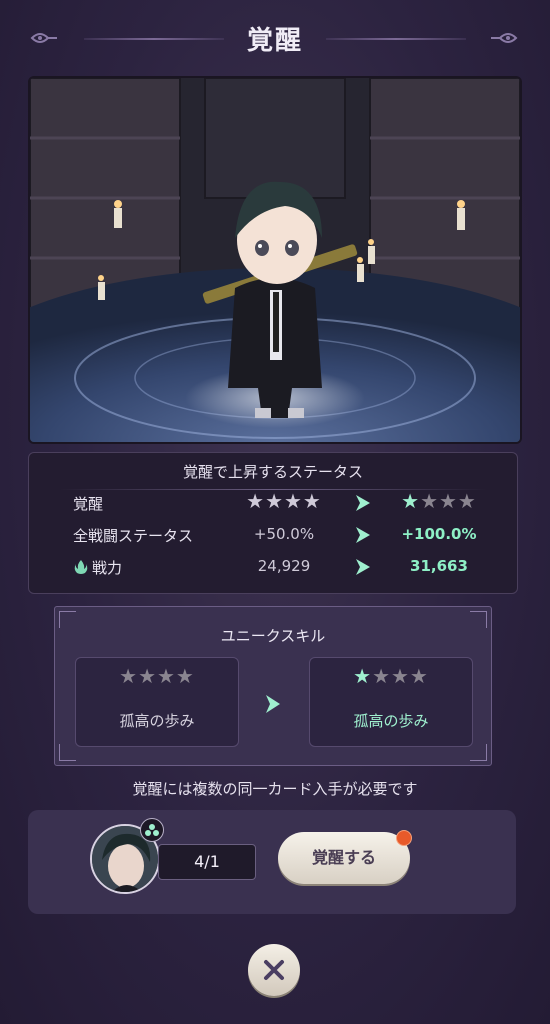  I want to click on requirement-notice: 覚醒には複数の同一カード入手が必要です, so click(275, 789).